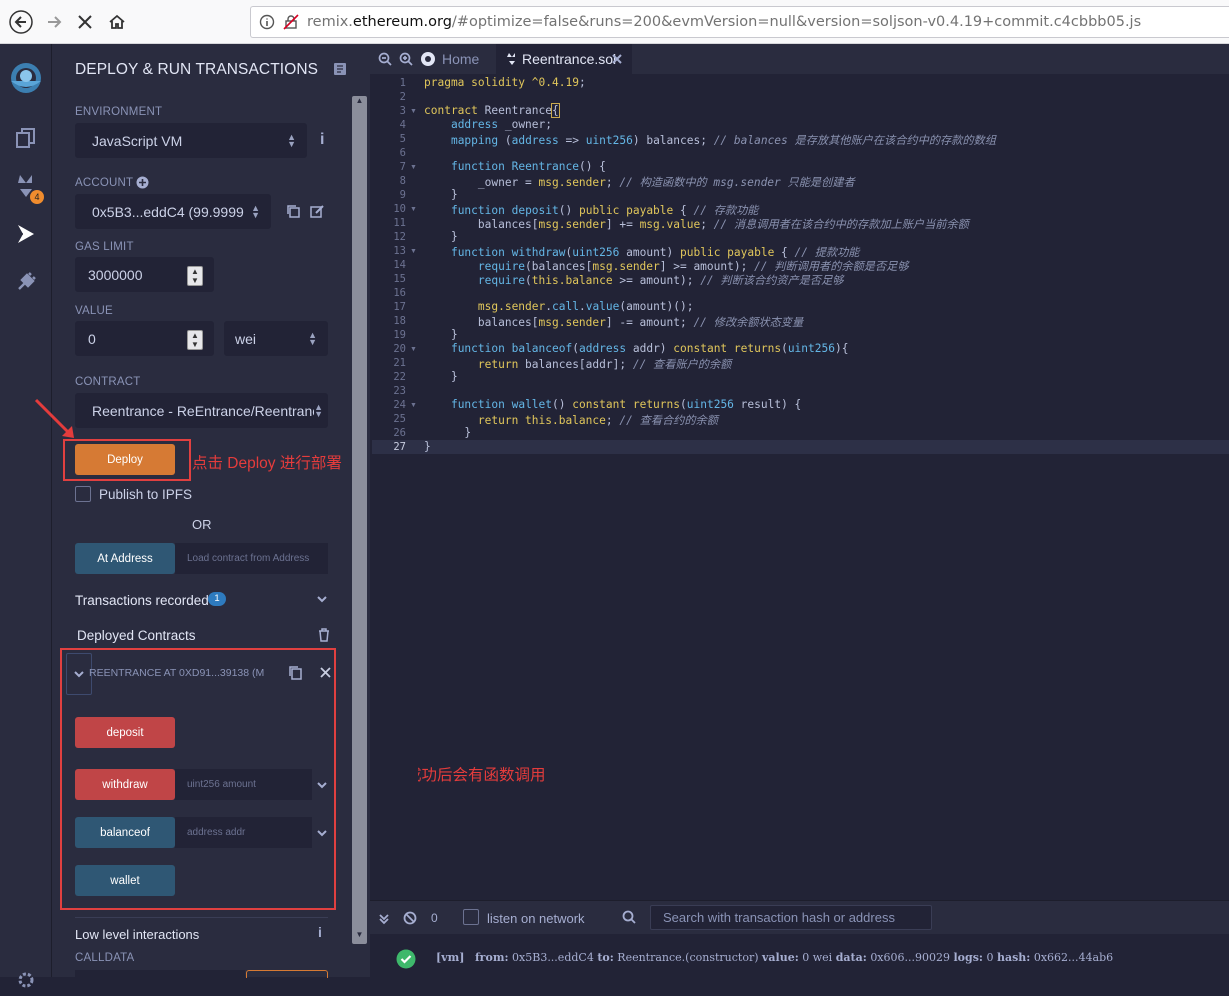 This screenshot has height=996, width=1229. I want to click on line-number: 8, so click(402, 181).